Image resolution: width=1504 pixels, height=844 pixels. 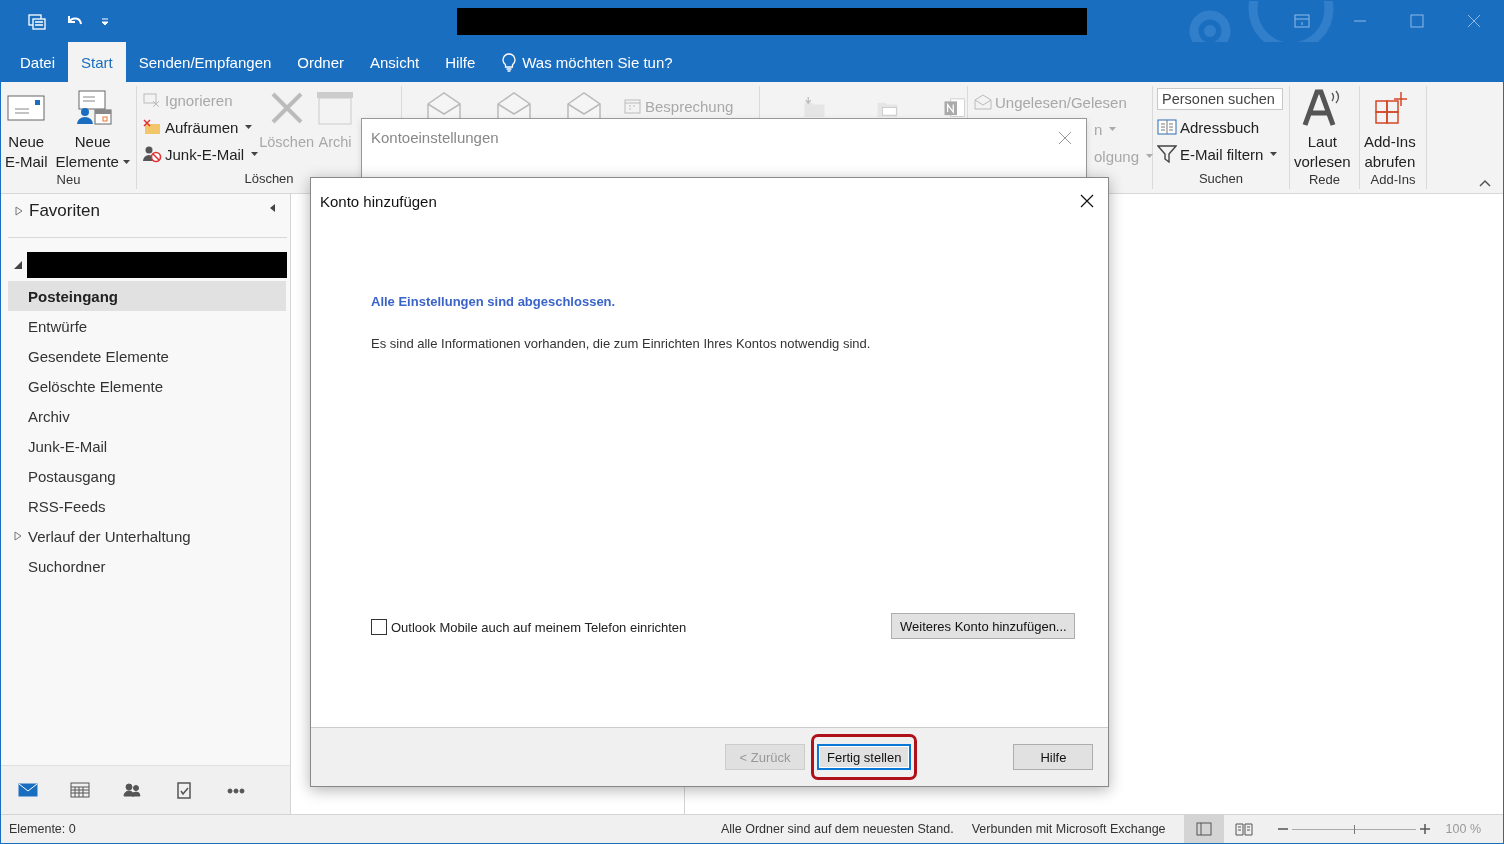 What do you see at coordinates (147, 536) in the screenshot?
I see `folder-item: Verlauf der Unterhaltung` at bounding box center [147, 536].